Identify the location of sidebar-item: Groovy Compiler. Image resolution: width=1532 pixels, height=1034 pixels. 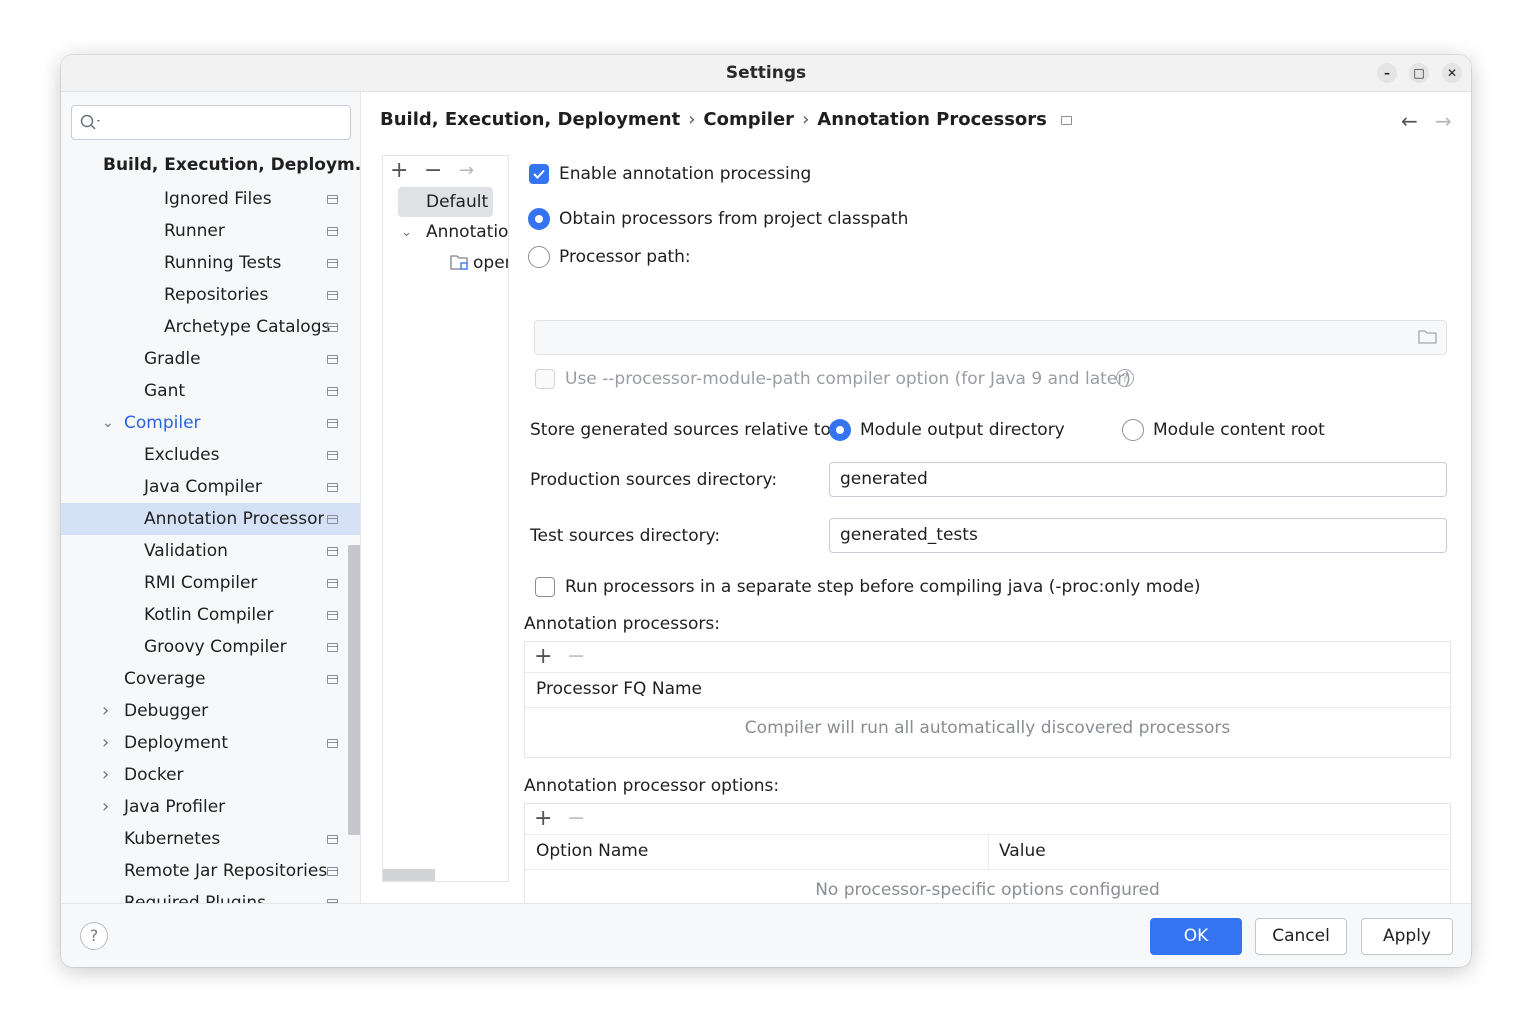
(205, 647).